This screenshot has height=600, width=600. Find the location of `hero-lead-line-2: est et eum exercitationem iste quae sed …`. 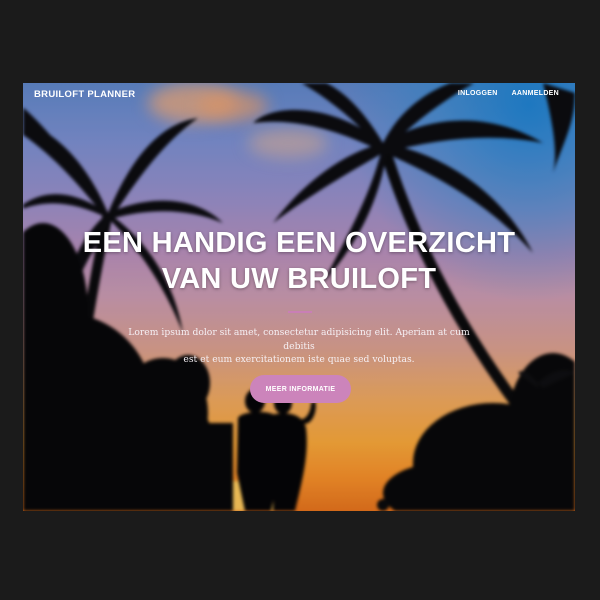

hero-lead-line-2: est et eum exercitationem iste quae sed … is located at coordinates (299, 359).